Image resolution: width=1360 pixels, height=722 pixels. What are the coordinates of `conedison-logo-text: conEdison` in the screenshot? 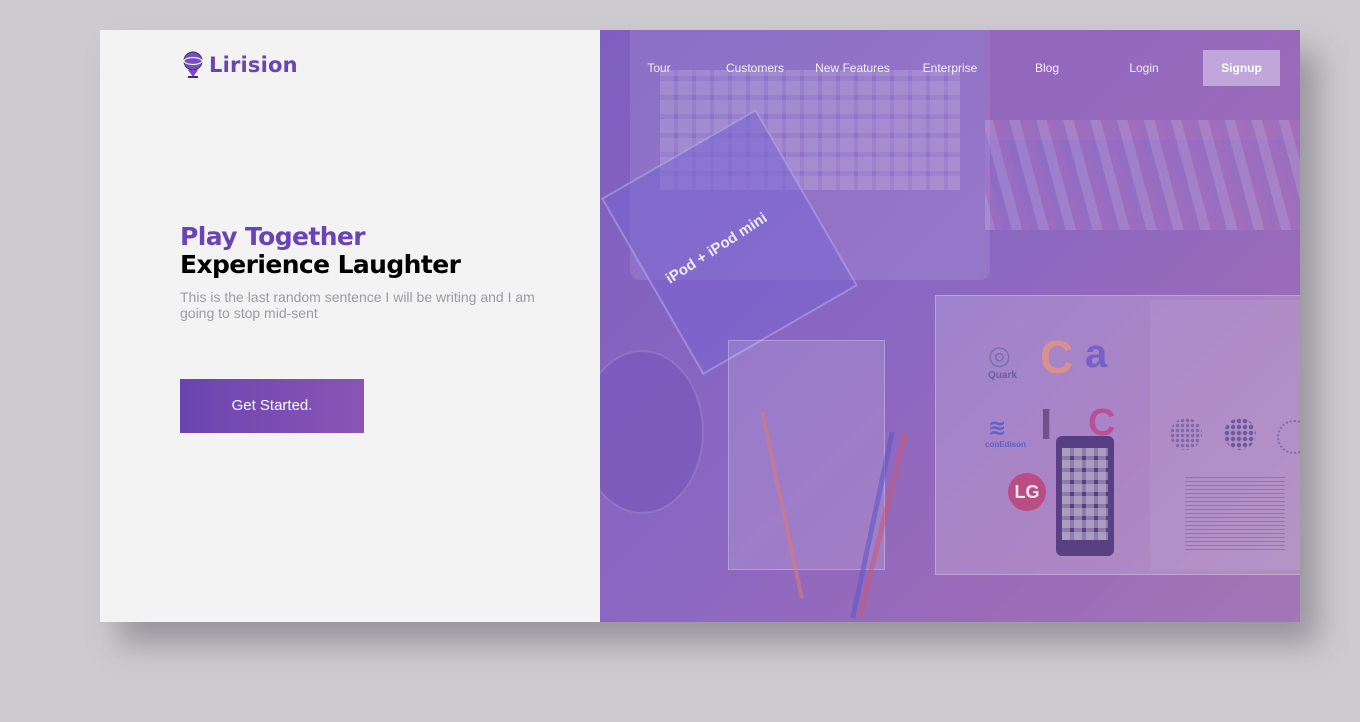 It's located at (1005, 444).